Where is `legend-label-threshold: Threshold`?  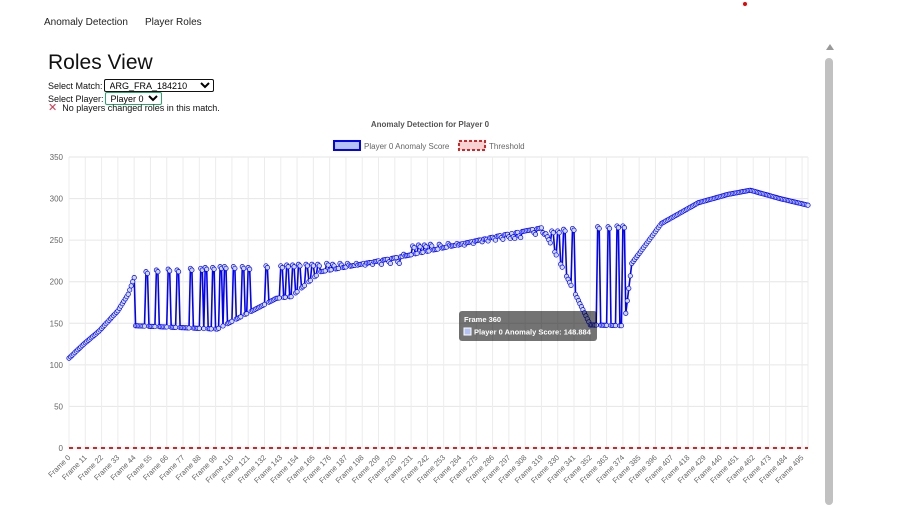 legend-label-threshold: Threshold is located at coordinates (507, 146).